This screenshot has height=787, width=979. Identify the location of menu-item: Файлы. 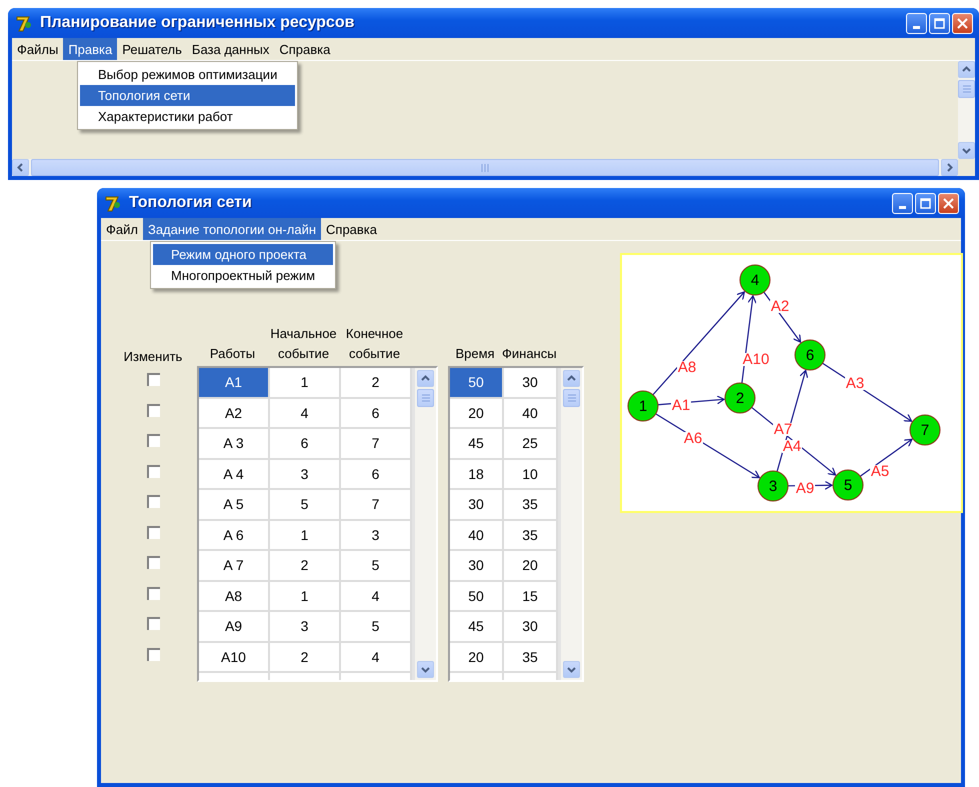
(38, 49).